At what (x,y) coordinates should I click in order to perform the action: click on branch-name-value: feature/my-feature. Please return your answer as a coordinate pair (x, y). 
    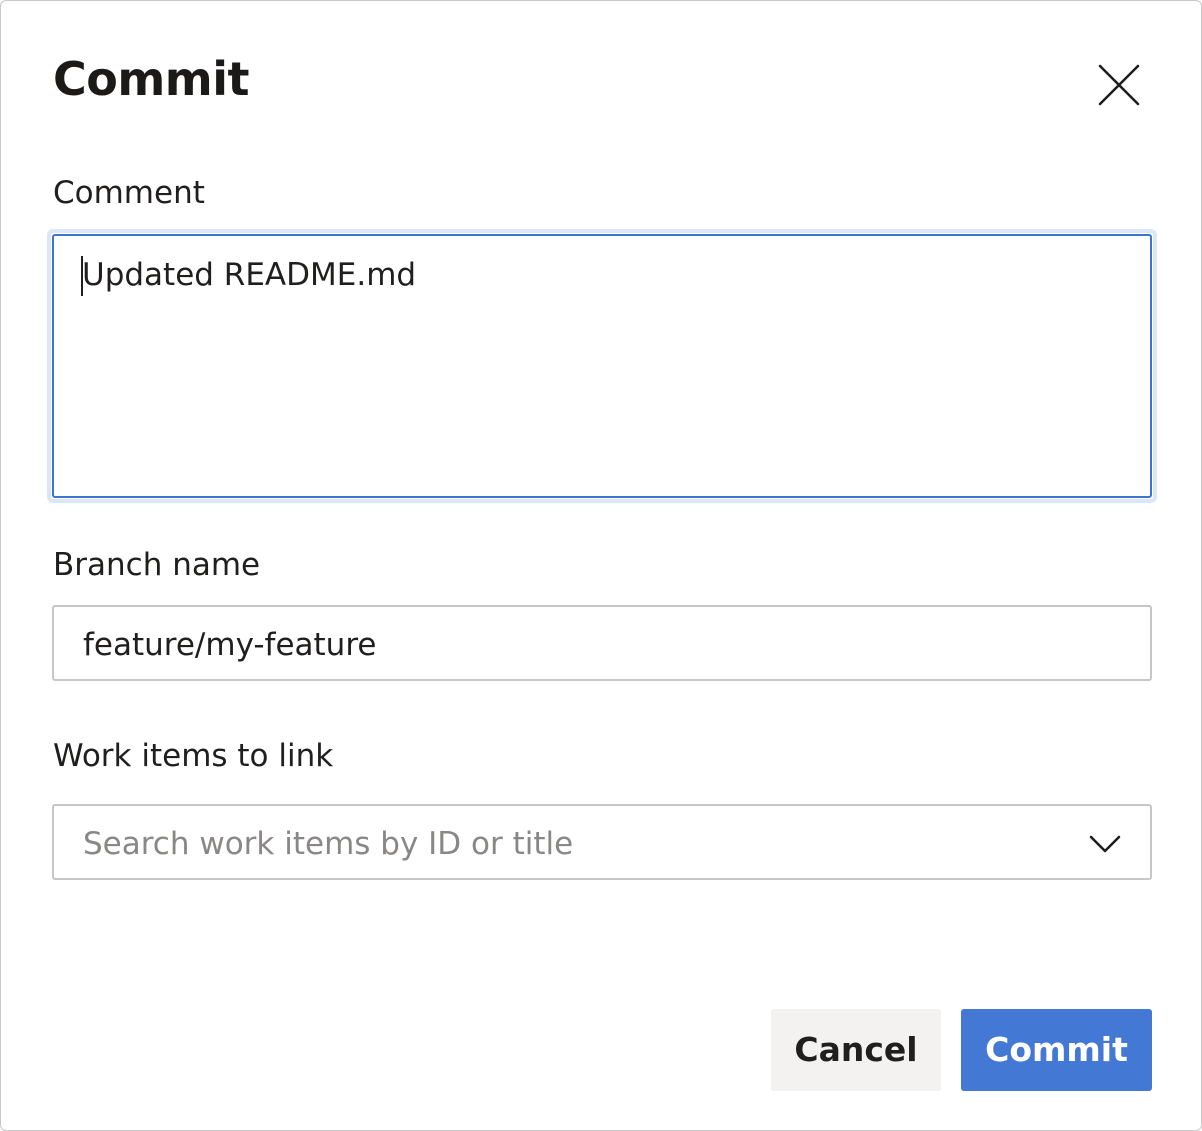
    Looking at the image, I should click on (230, 645).